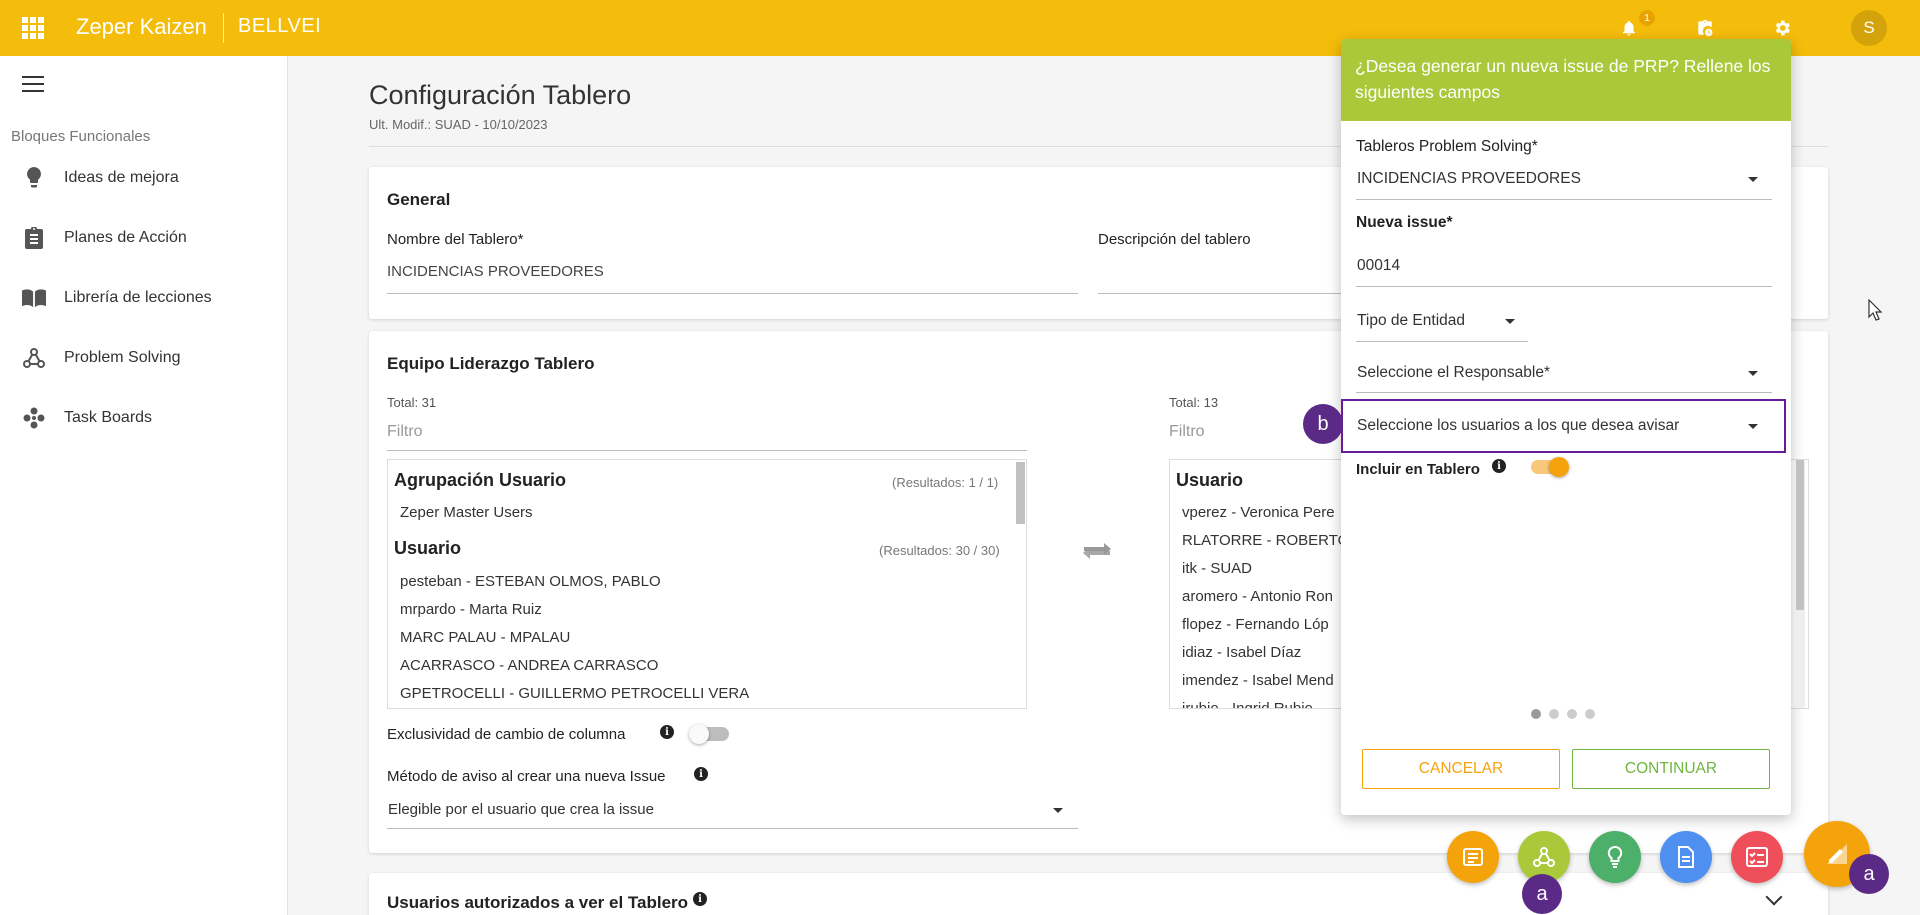 The image size is (1920, 915). Describe the element at coordinates (1187, 432) in the screenshot. I see `selected-filter-input: Filtro` at that location.